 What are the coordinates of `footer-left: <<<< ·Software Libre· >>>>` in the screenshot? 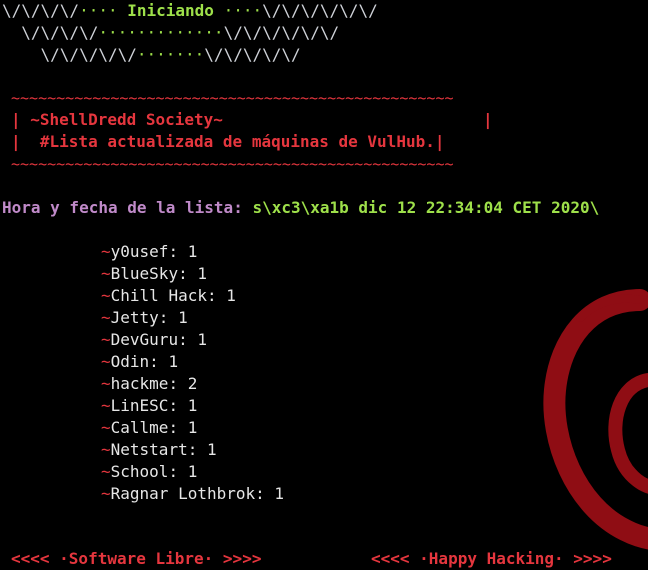 It's located at (136, 558).